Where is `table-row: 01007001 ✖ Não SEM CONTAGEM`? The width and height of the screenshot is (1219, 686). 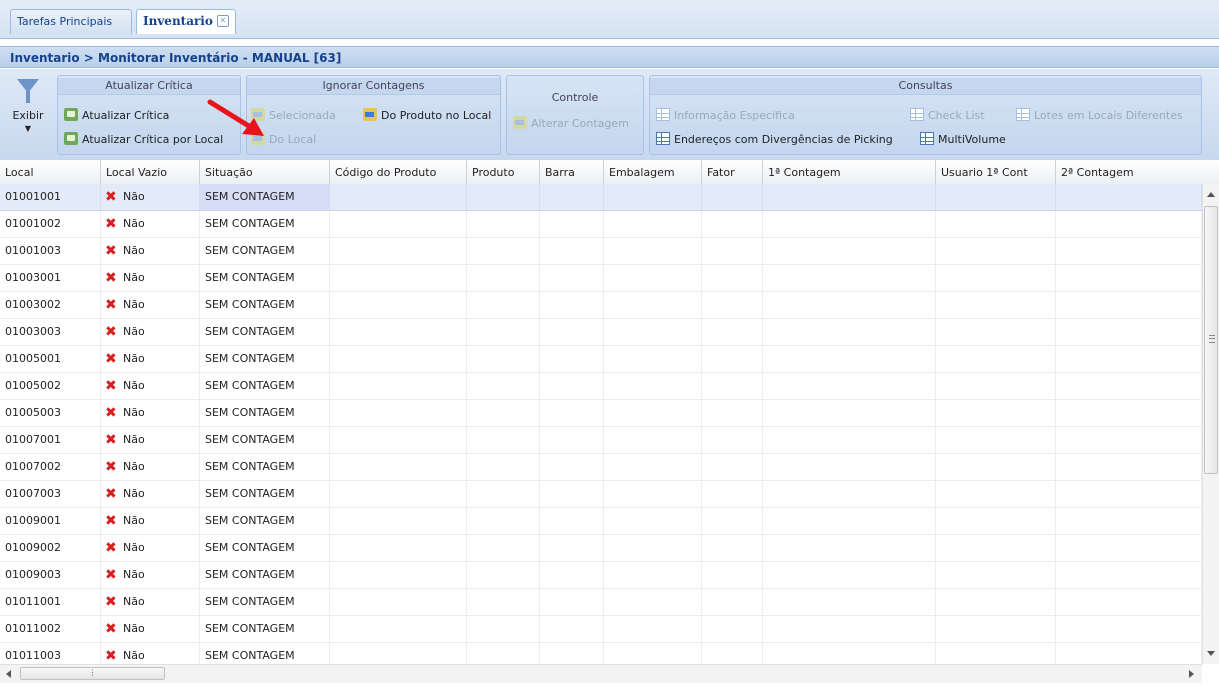
table-row: 01007001 ✖ Não SEM CONTAGEM is located at coordinates (601, 440).